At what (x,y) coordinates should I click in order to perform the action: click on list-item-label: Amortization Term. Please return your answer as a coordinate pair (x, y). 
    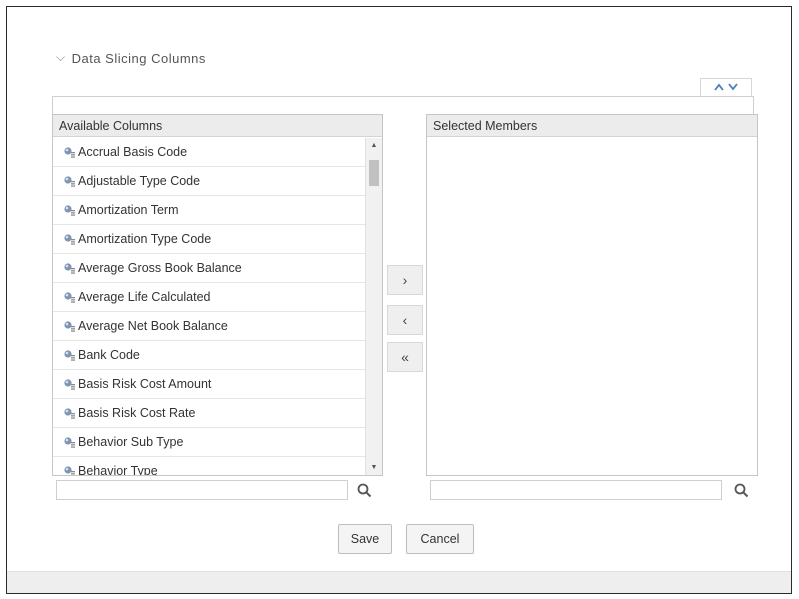
    Looking at the image, I should click on (128, 210).